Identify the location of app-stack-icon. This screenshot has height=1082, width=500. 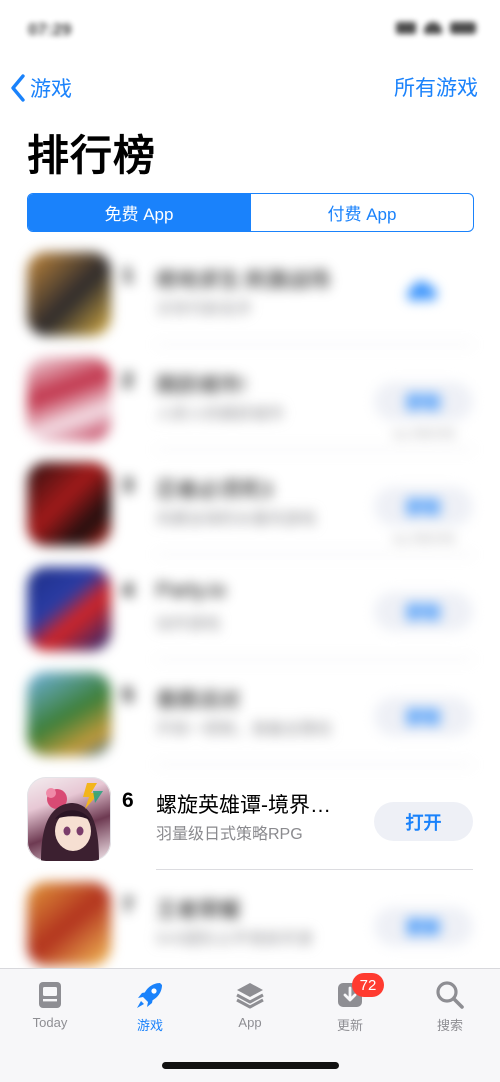
(250, 996).